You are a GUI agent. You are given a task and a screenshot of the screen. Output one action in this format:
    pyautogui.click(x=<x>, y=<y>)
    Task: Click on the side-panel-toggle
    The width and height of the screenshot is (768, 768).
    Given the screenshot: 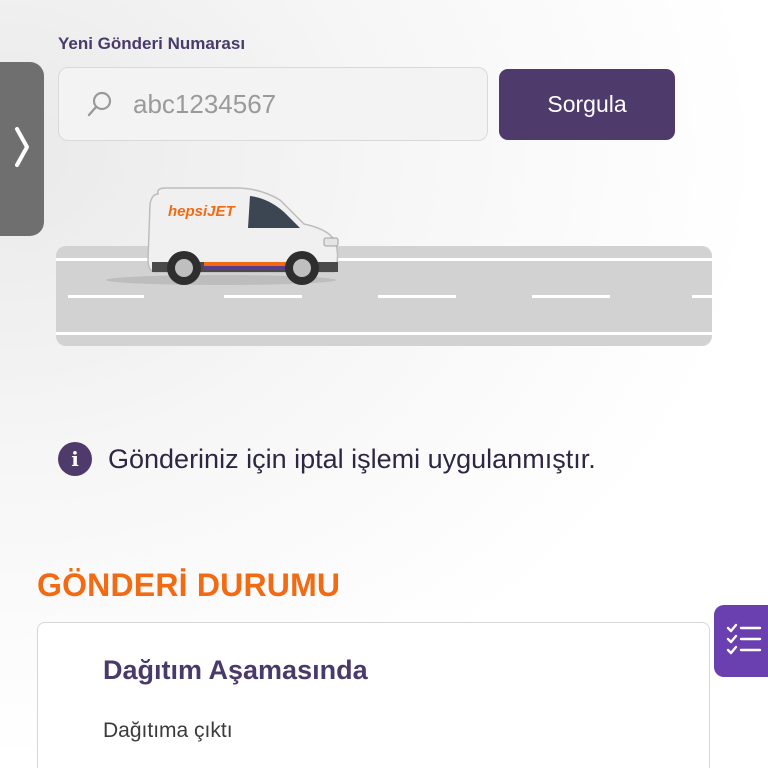 What is the action you would take?
    pyautogui.click(x=22, y=149)
    